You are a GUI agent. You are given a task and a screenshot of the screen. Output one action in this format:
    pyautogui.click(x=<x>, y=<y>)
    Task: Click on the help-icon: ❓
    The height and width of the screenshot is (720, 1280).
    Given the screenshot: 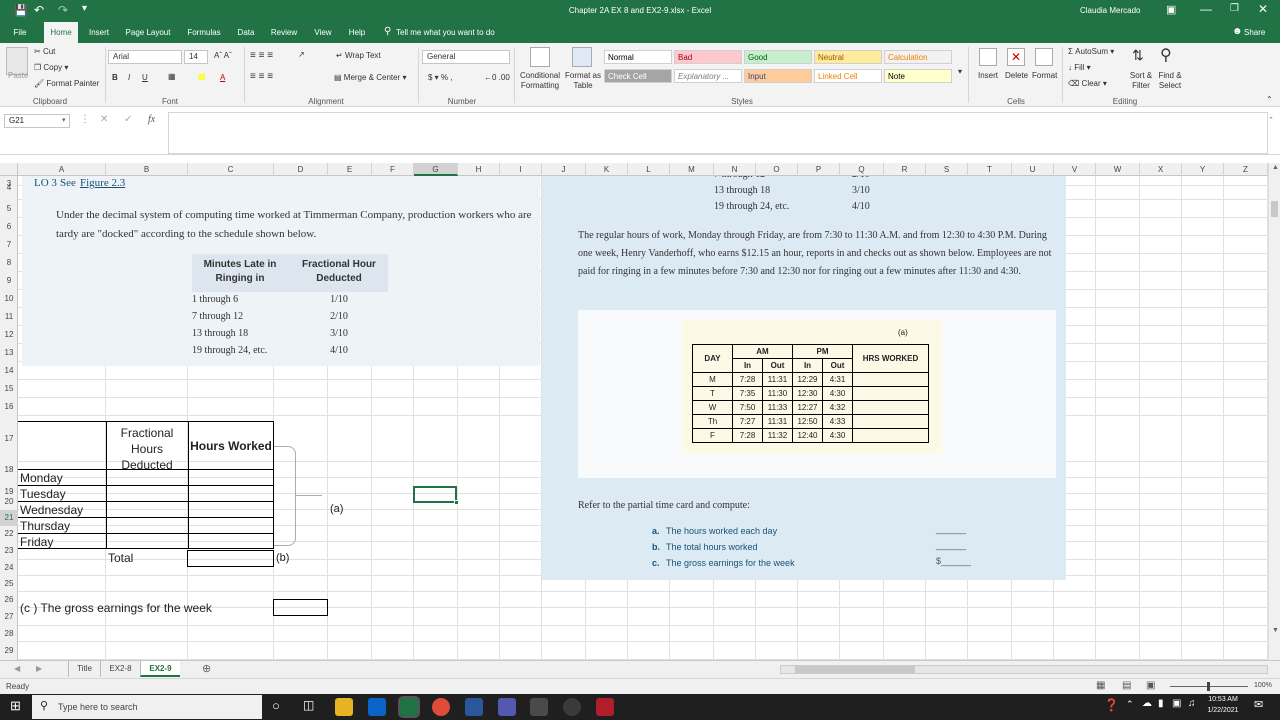 What is the action you would take?
    pyautogui.click(x=1111, y=705)
    